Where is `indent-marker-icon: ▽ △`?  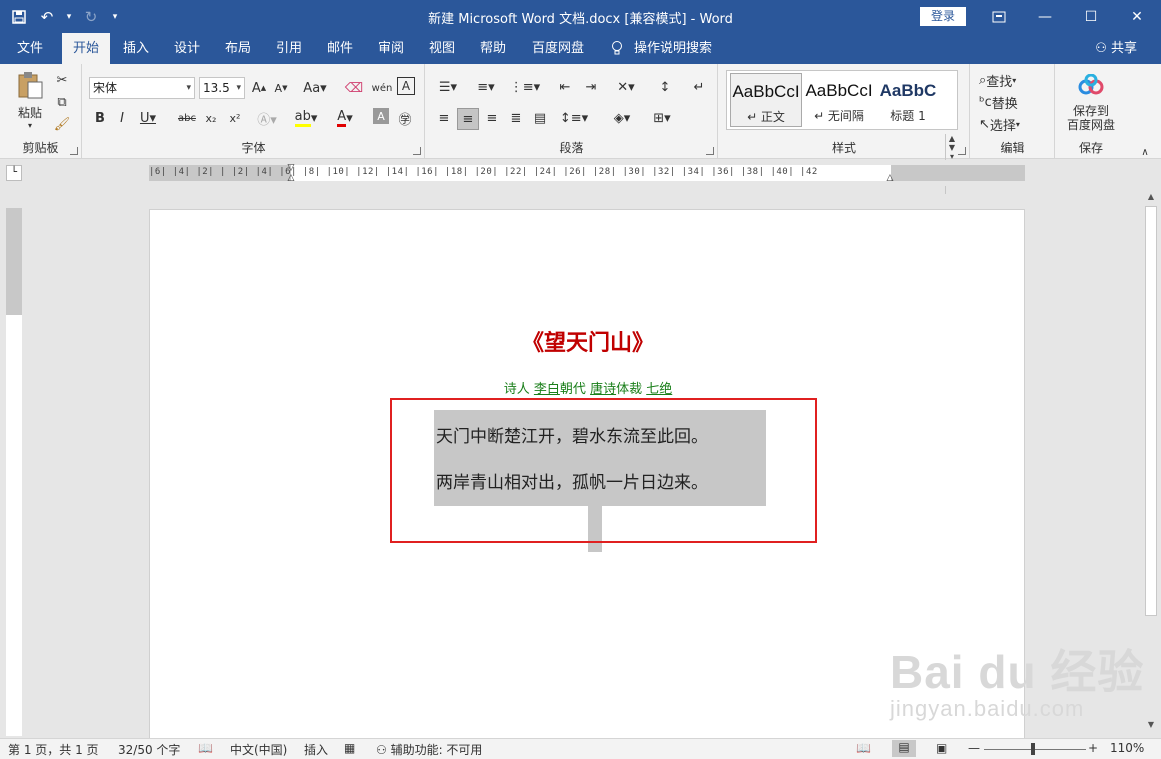 indent-marker-icon: ▽ △ is located at coordinates (291, 173).